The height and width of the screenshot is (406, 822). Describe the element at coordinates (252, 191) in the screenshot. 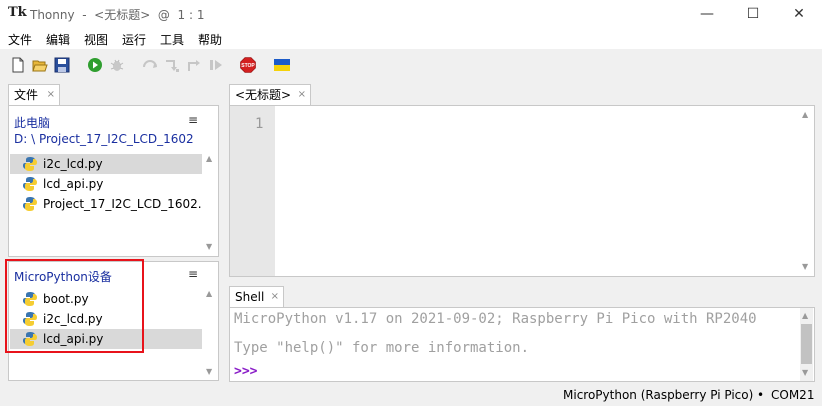

I see `line-number-gutter: 1` at that location.